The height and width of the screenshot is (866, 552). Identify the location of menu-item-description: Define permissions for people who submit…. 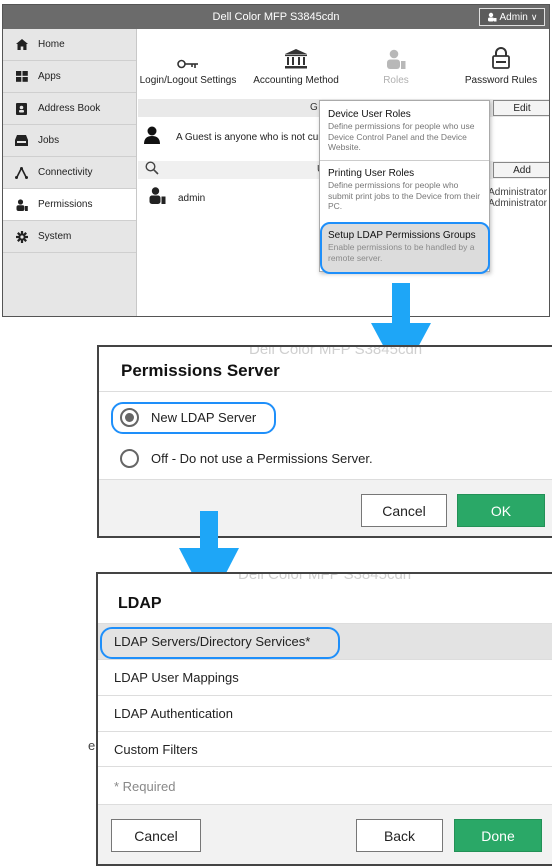
(404, 195).